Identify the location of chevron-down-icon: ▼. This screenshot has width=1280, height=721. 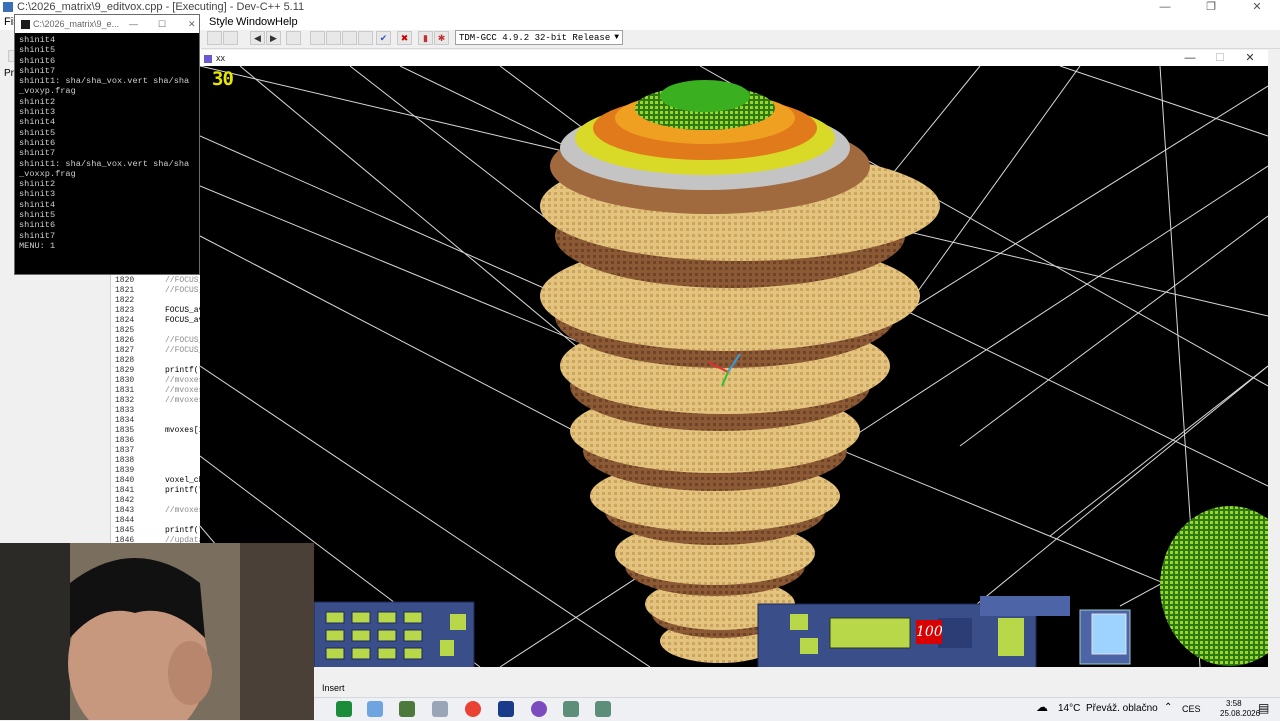
(616, 37).